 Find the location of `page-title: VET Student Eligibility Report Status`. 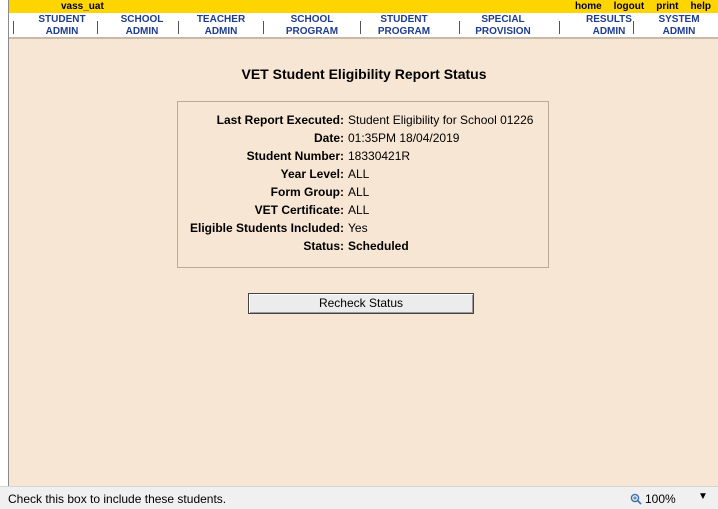

page-title: VET Student Eligibility Report Status is located at coordinates (364, 74).